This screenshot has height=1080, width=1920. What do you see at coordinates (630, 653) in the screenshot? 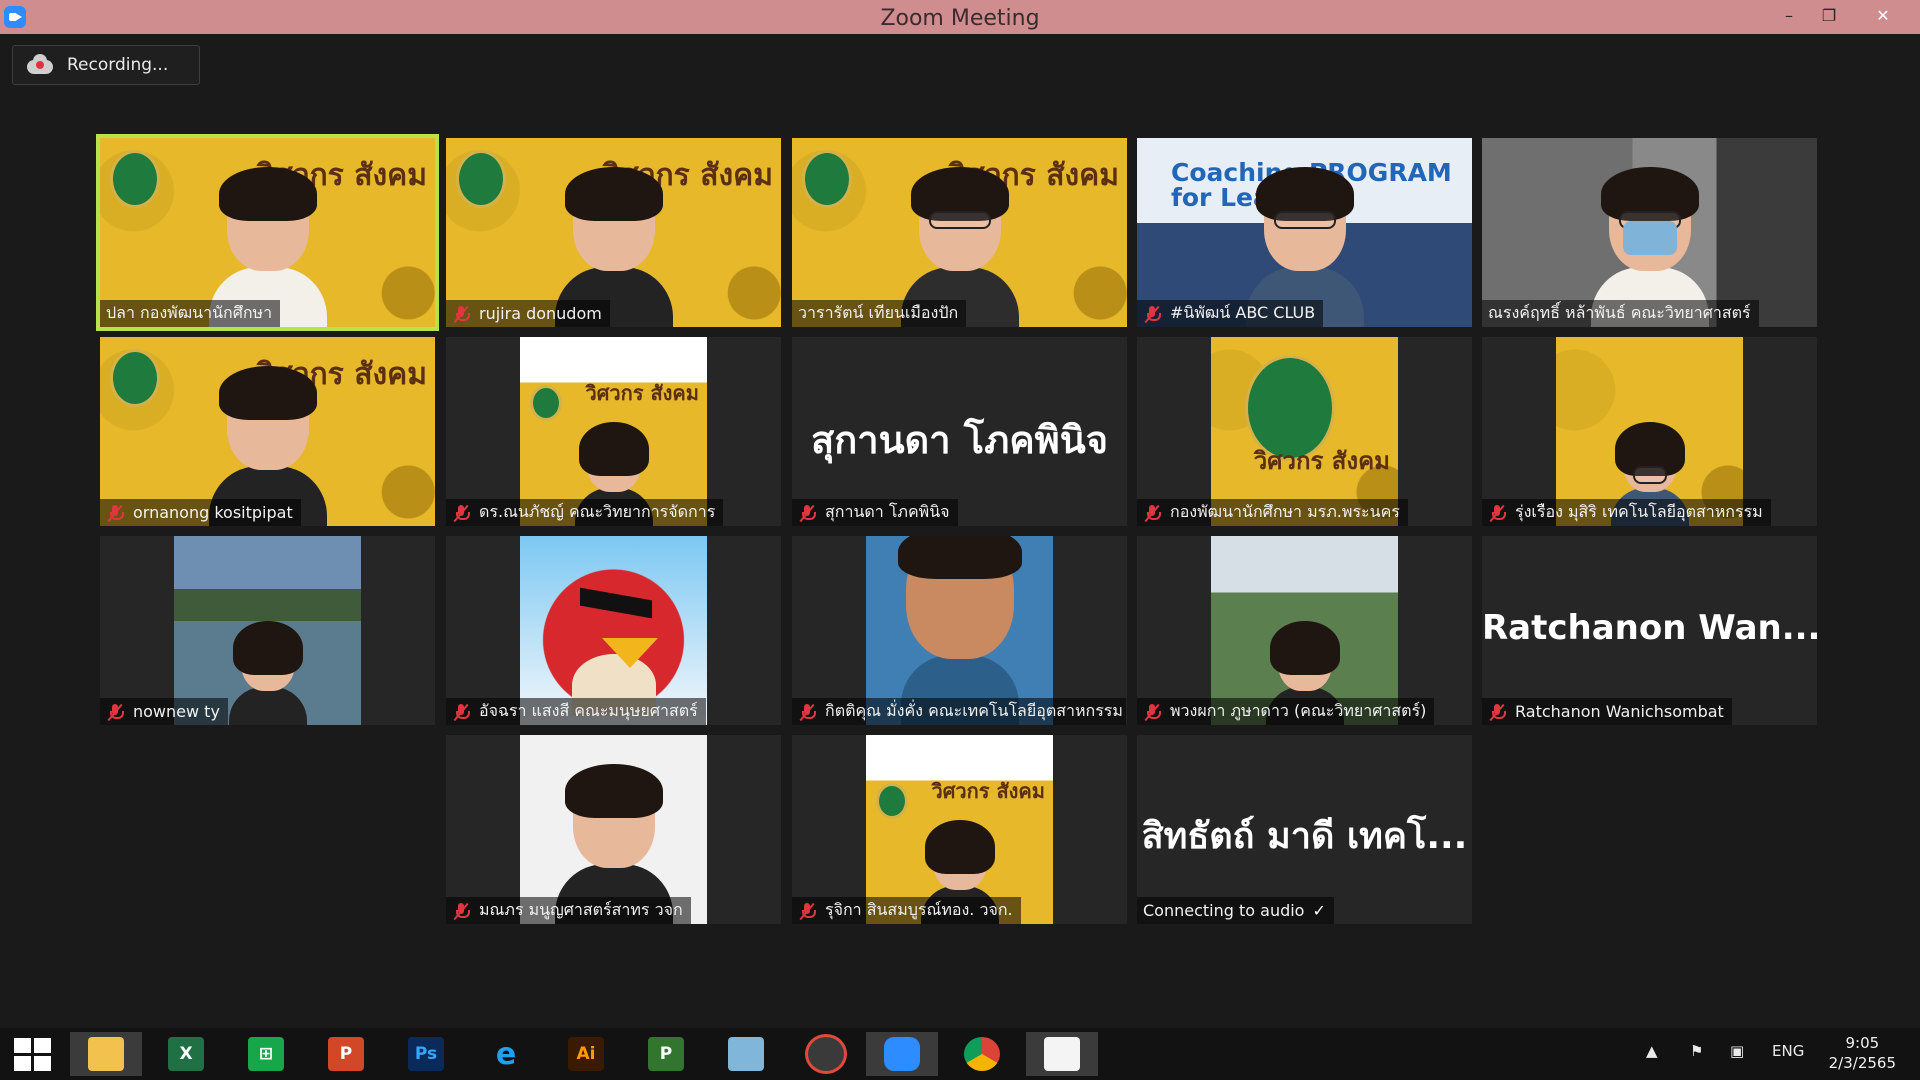
I see `angry-bird-beak` at bounding box center [630, 653].